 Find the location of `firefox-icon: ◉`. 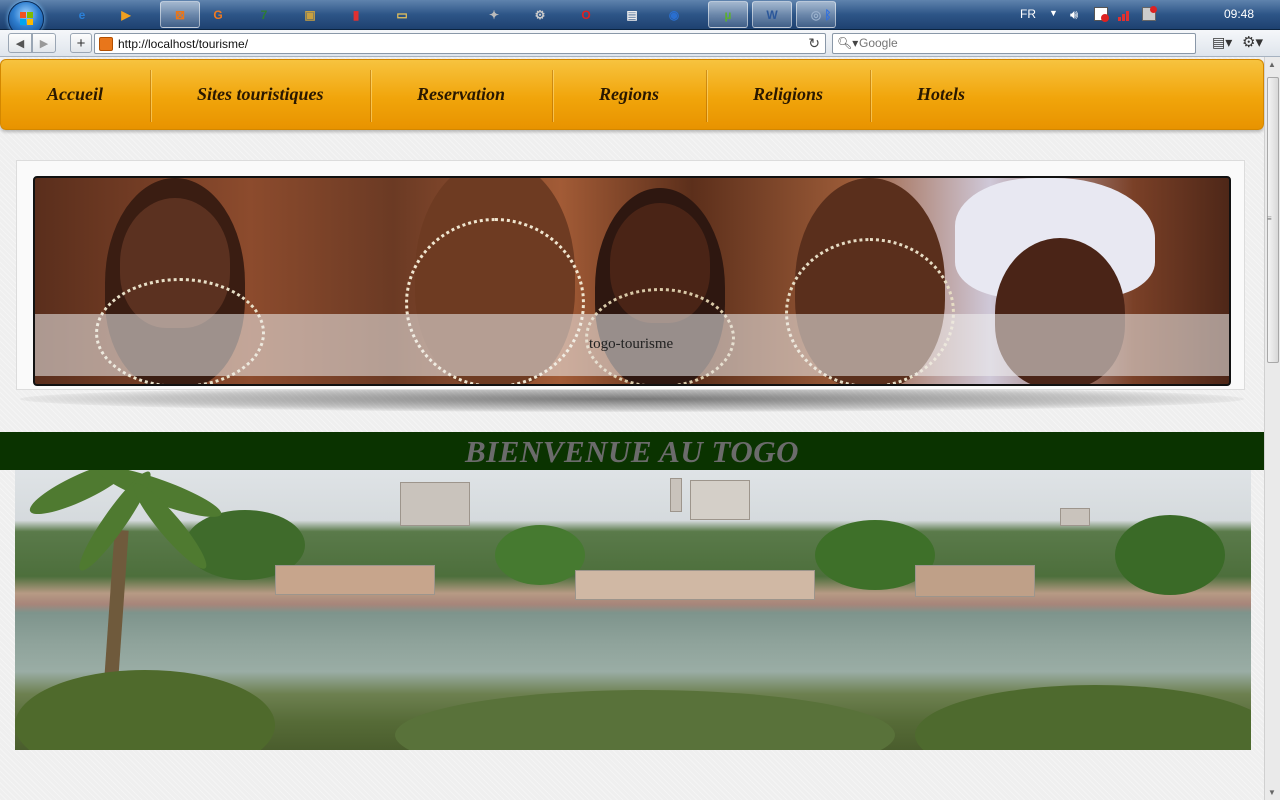

firefox-icon: ◉ is located at coordinates (674, 15).